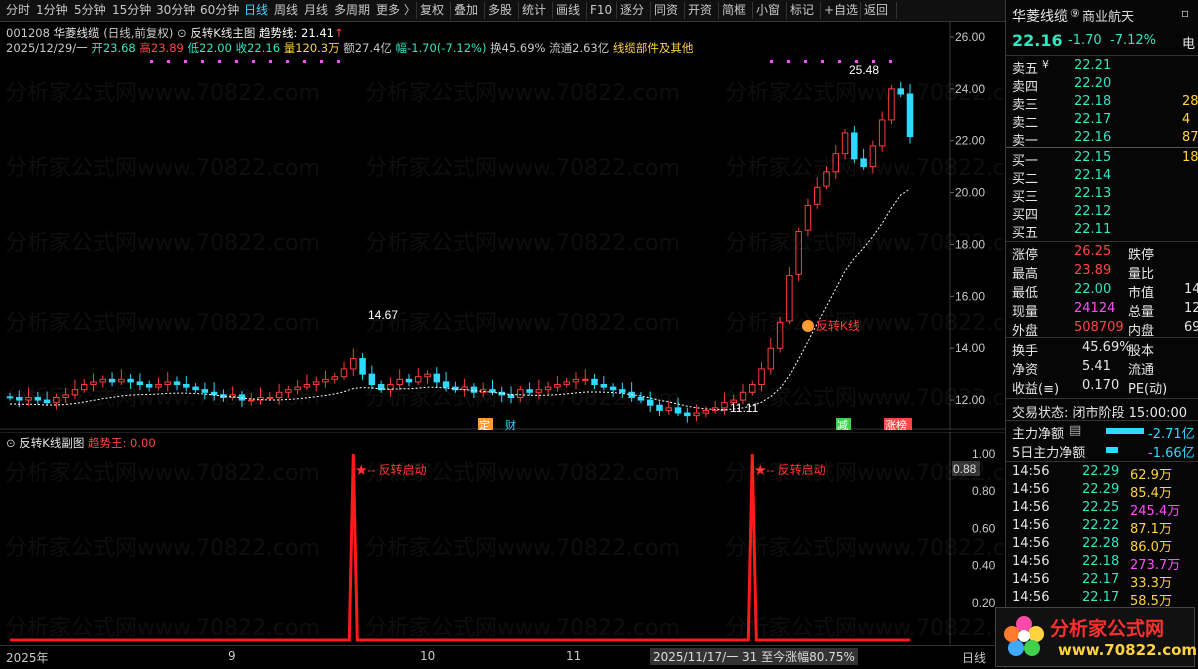 The width and height of the screenshot is (1198, 669). I want to click on toolbar-item: 5分钟, so click(90, 10).